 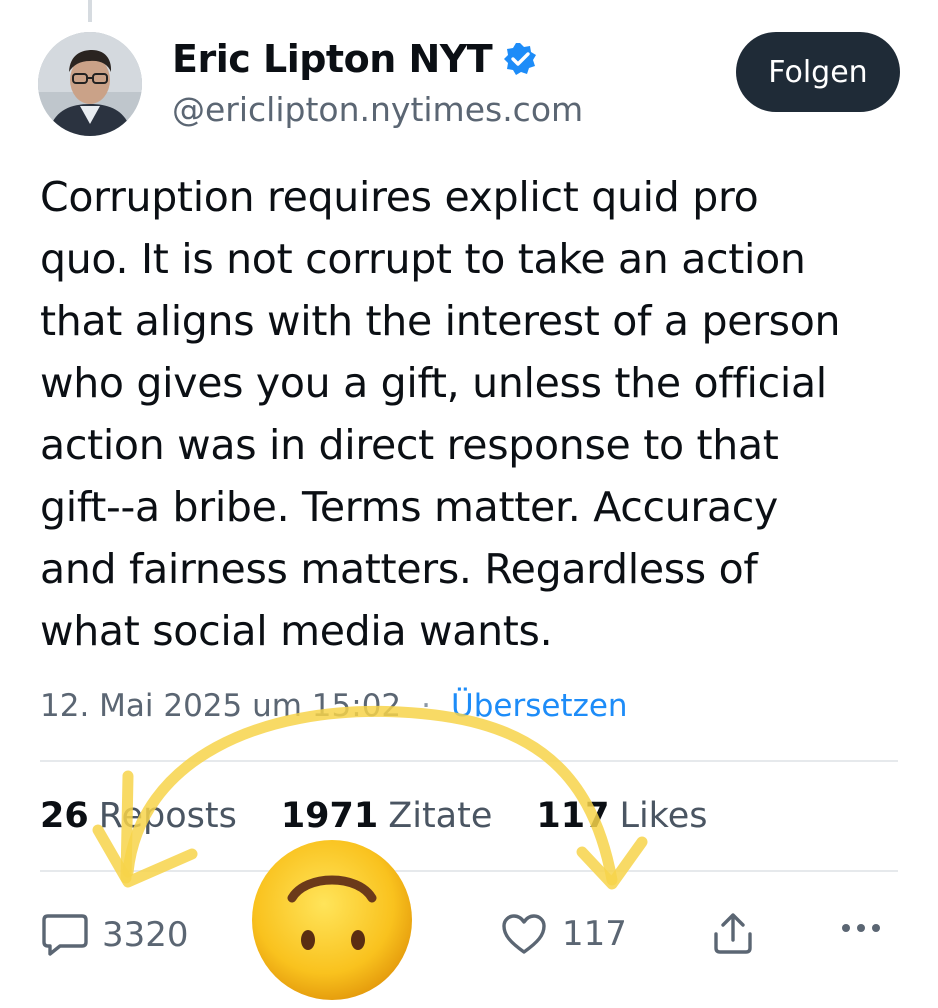 What do you see at coordinates (573, 816) in the screenshot?
I see `stat-count: 117` at bounding box center [573, 816].